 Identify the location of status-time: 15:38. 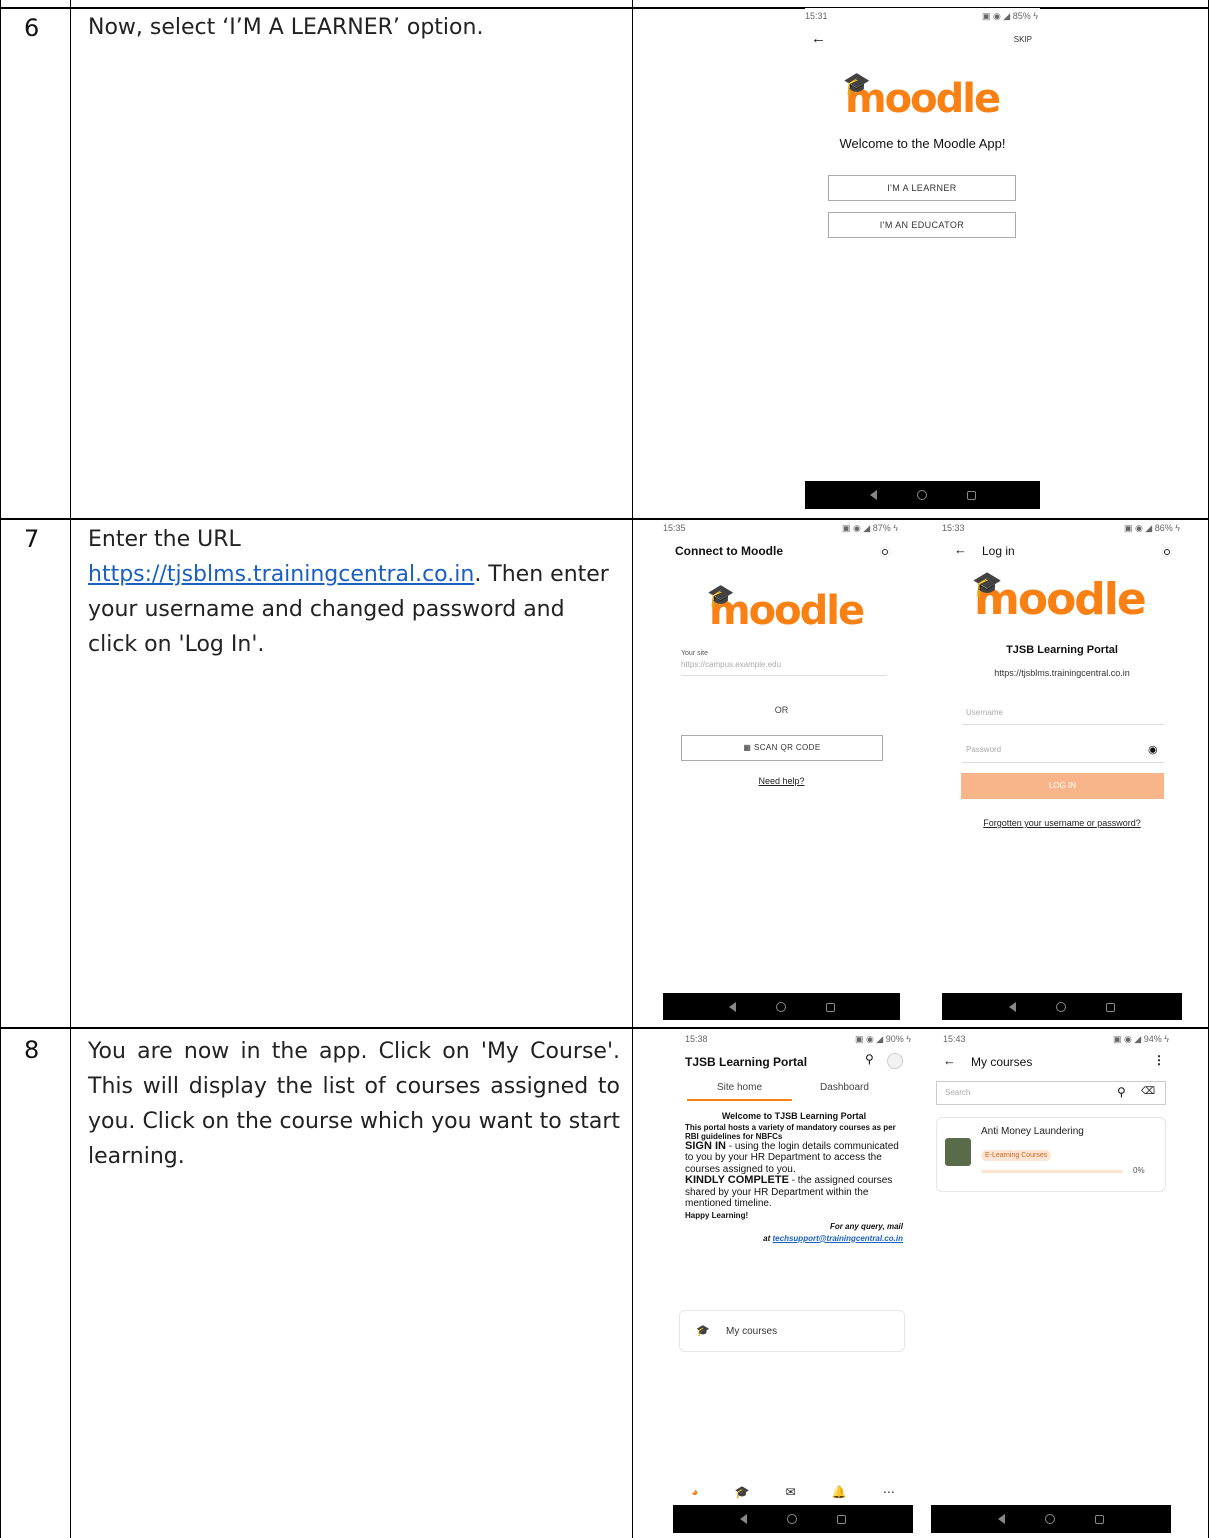
(696, 1039).